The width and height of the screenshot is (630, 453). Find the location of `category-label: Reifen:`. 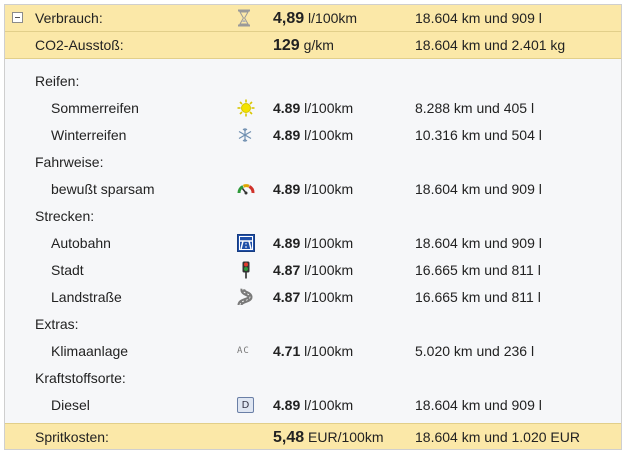

category-label: Reifen: is located at coordinates (57, 81).